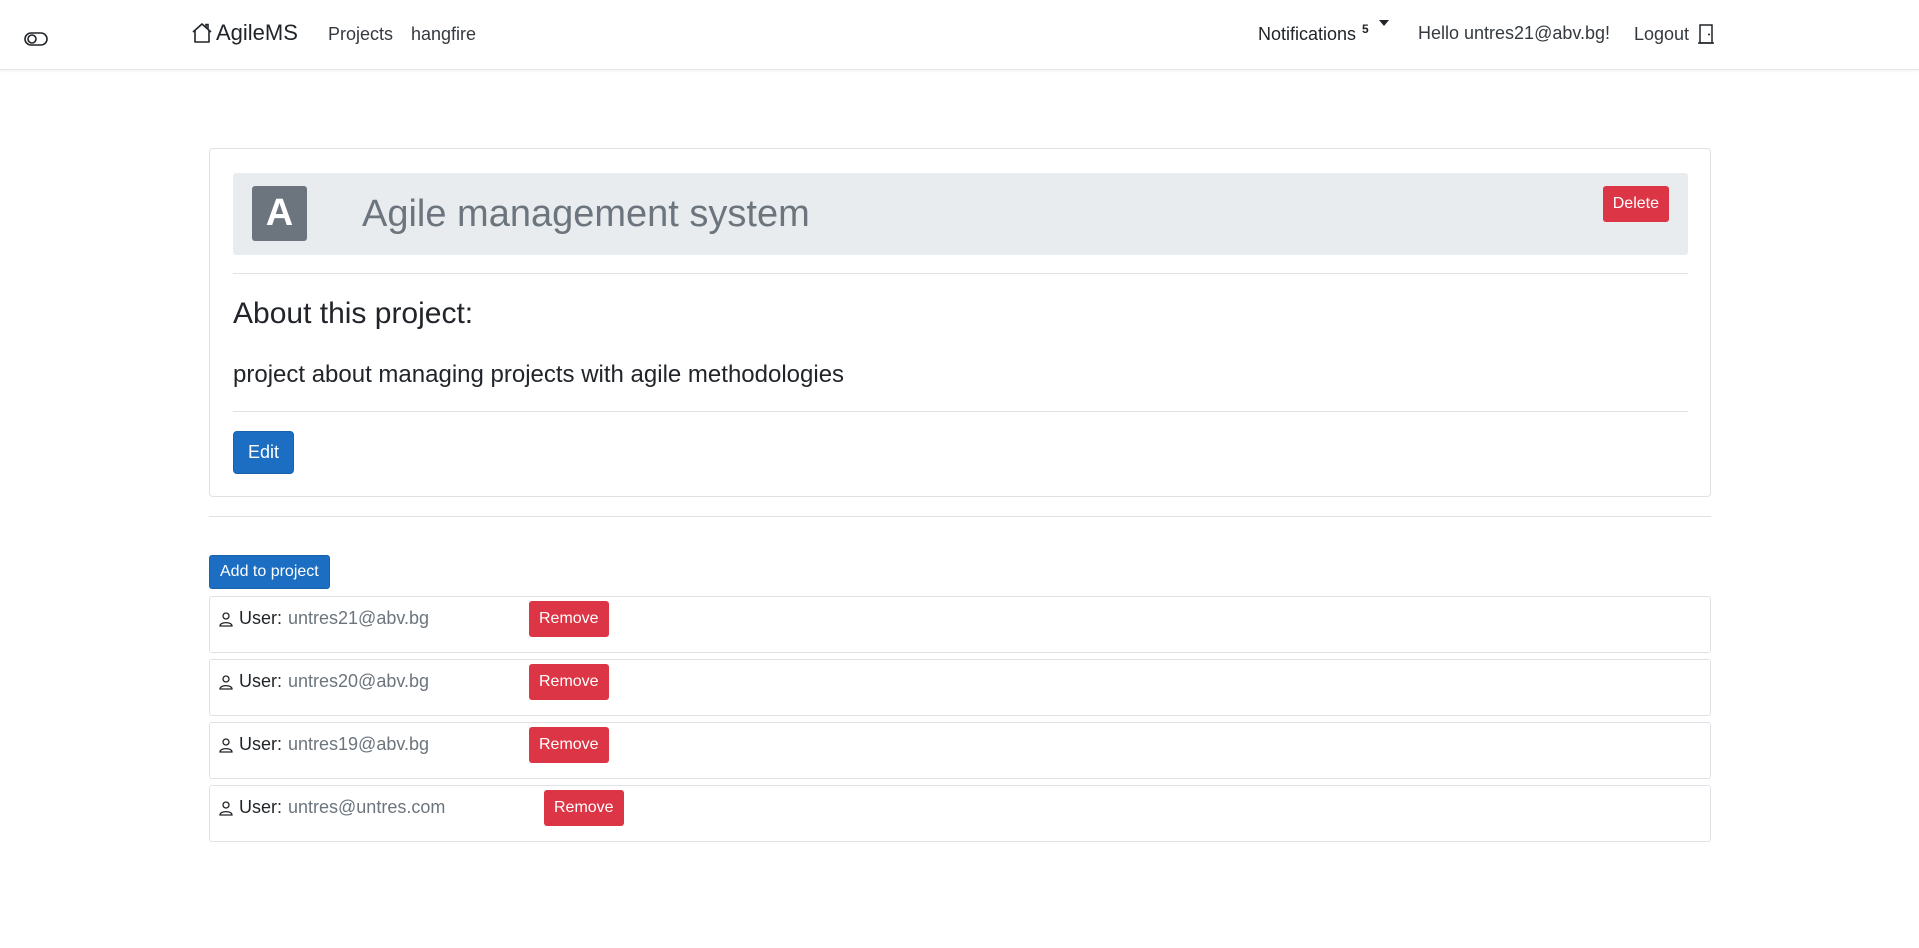 The width and height of the screenshot is (1919, 948). Describe the element at coordinates (269, 572) in the screenshot. I see `add-to-project-button: Add to project` at that location.